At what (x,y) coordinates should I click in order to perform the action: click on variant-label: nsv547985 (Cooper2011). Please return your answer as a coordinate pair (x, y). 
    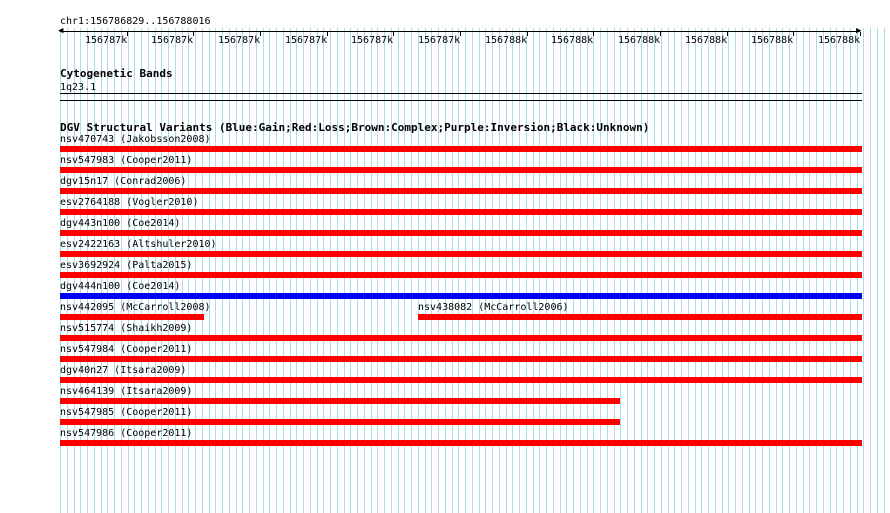
    Looking at the image, I should click on (126, 412).